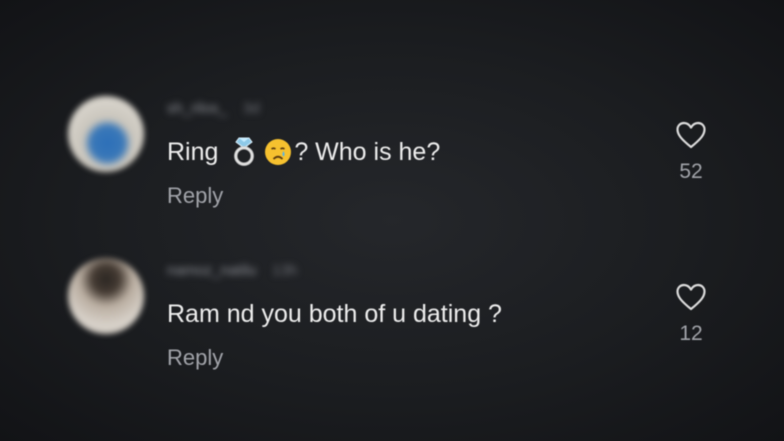 The height and width of the screenshot is (441, 784). Describe the element at coordinates (367, 152) in the screenshot. I see `comment-text-after: ? Who is he?` at that location.